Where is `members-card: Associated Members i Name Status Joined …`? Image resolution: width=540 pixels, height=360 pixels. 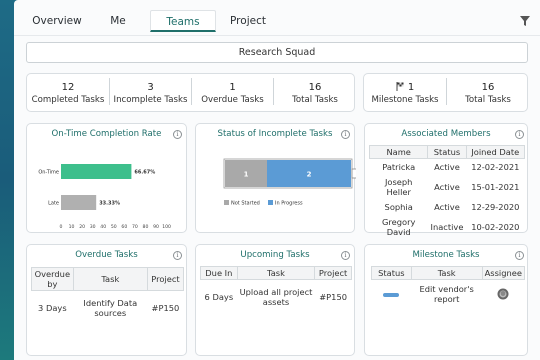
members-card: Associated Members i Name Status Joined … is located at coordinates (446, 180).